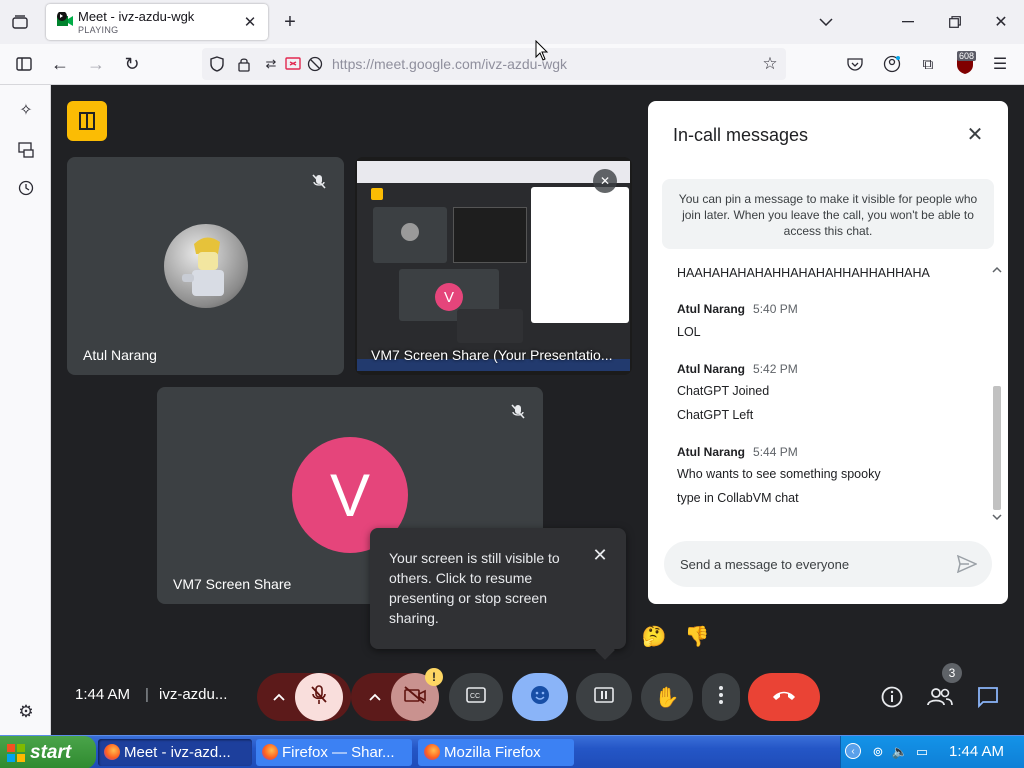  Describe the element at coordinates (26, 188) in the screenshot. I see `history-icon` at that location.